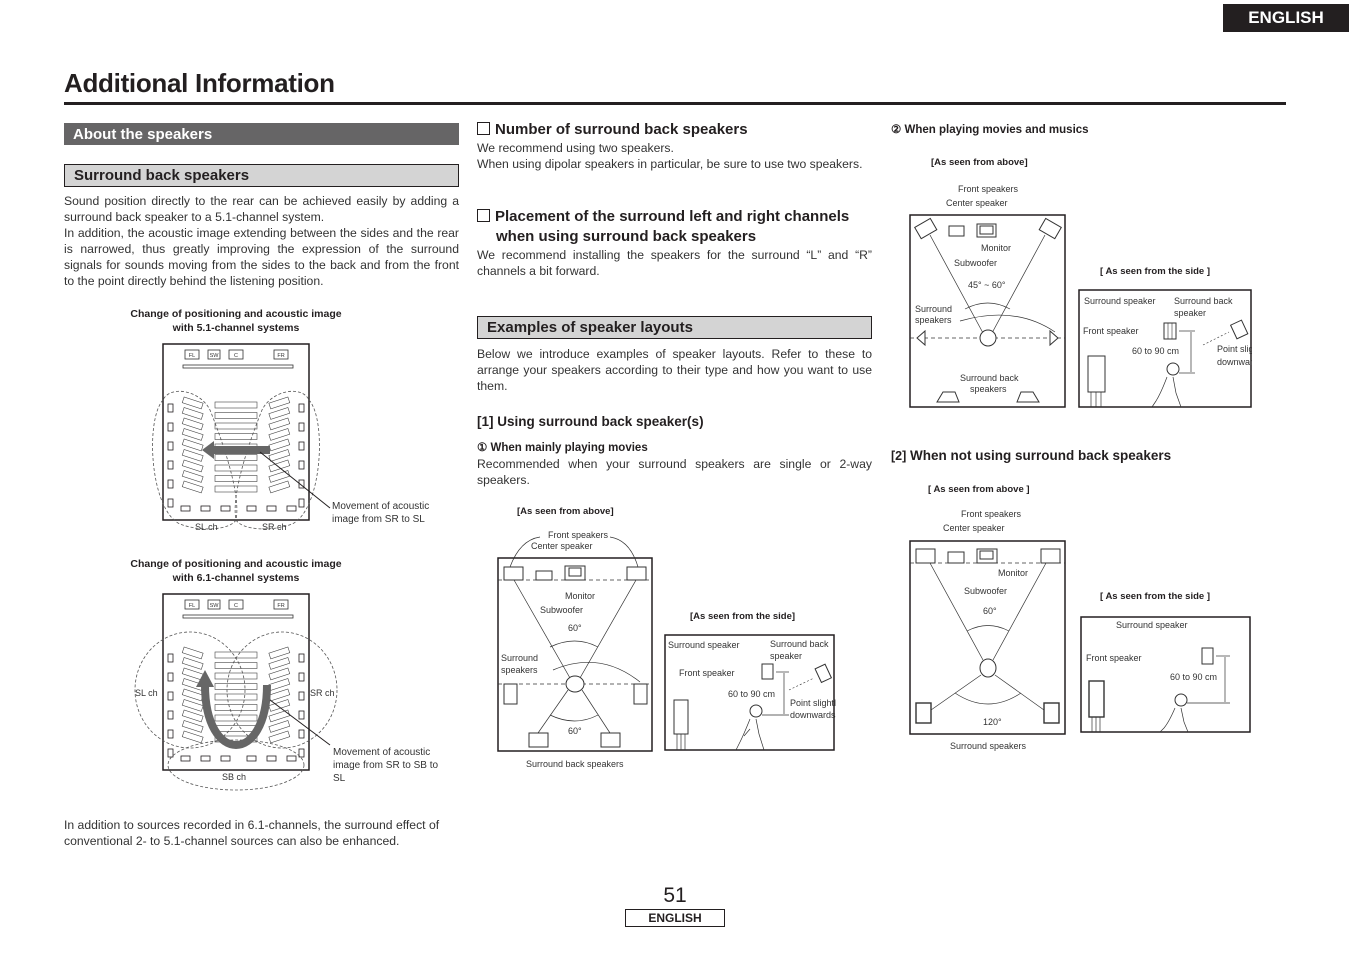  I want to click on monitor-label: Monitor, so click(996, 248).